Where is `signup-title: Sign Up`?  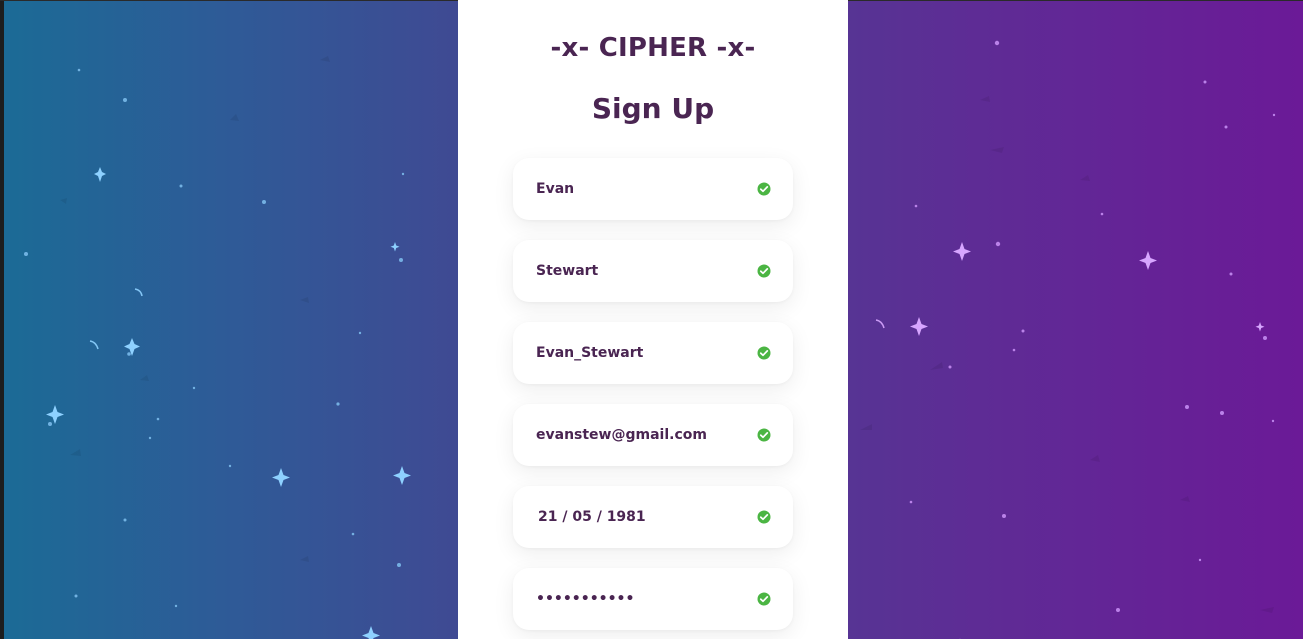 signup-title: Sign Up is located at coordinates (653, 108).